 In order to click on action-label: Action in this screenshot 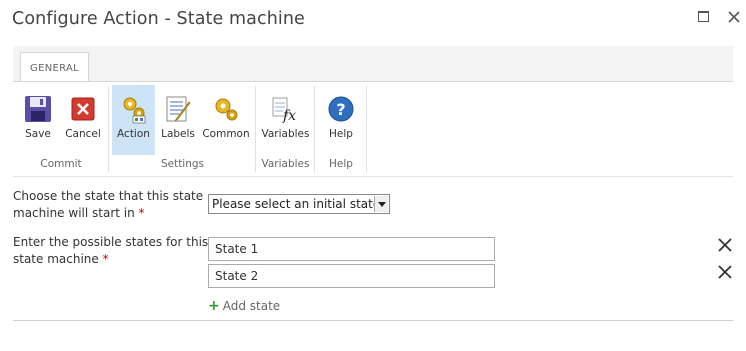, I will do `click(133, 134)`.